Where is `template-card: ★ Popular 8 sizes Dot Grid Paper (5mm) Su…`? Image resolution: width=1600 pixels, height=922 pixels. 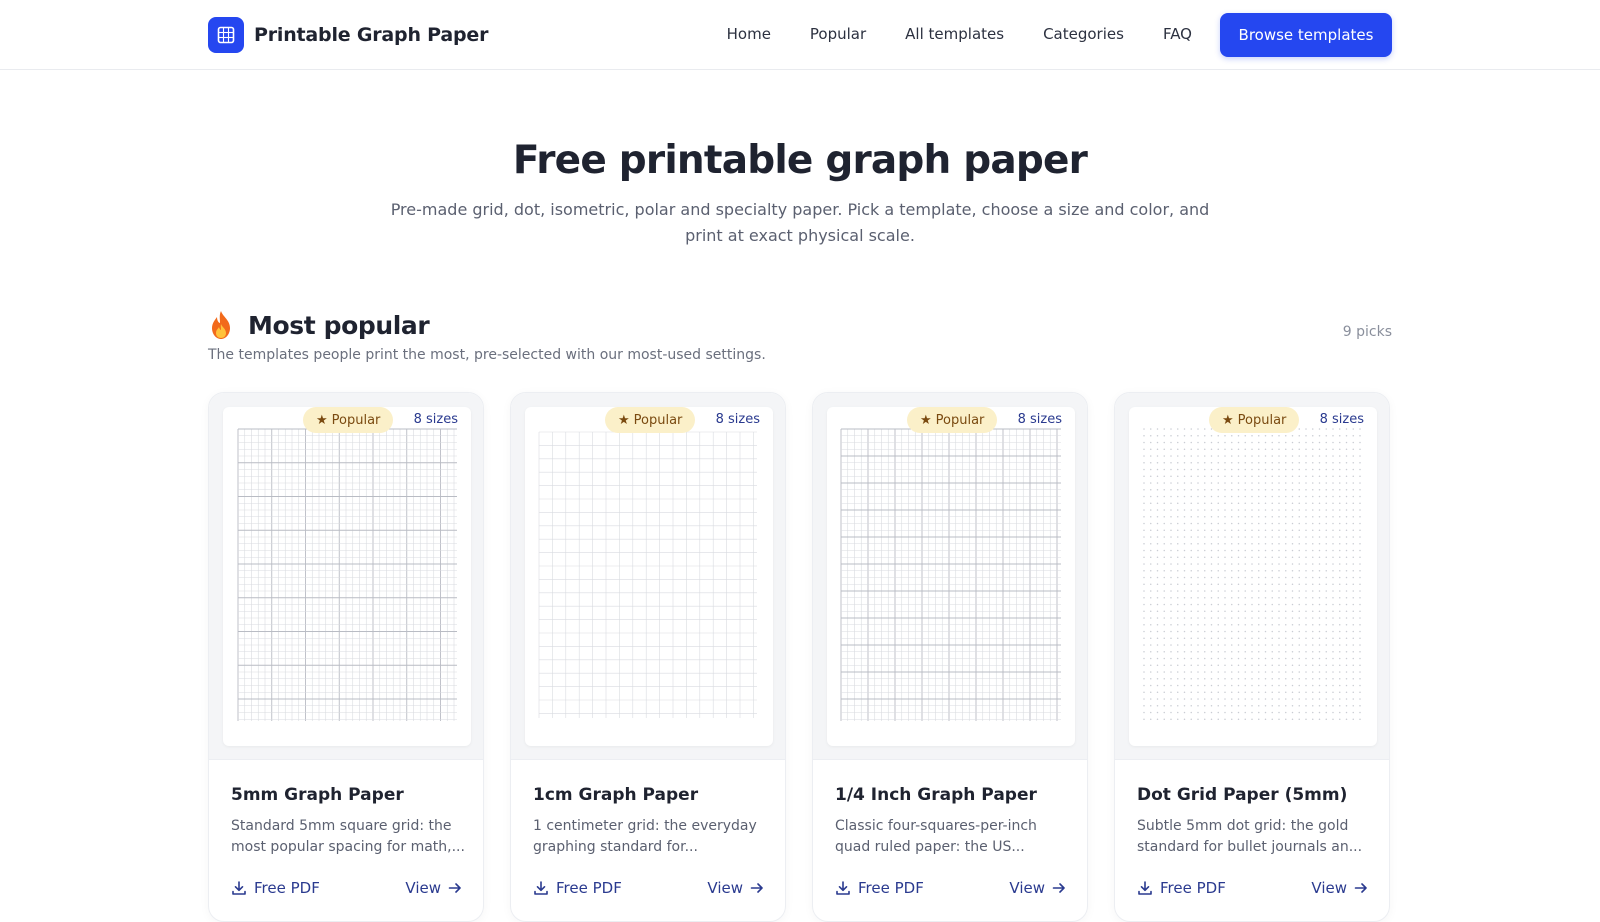
template-card: ★ Popular 8 sizes Dot Grid Paper (5mm) Su… is located at coordinates (1252, 657).